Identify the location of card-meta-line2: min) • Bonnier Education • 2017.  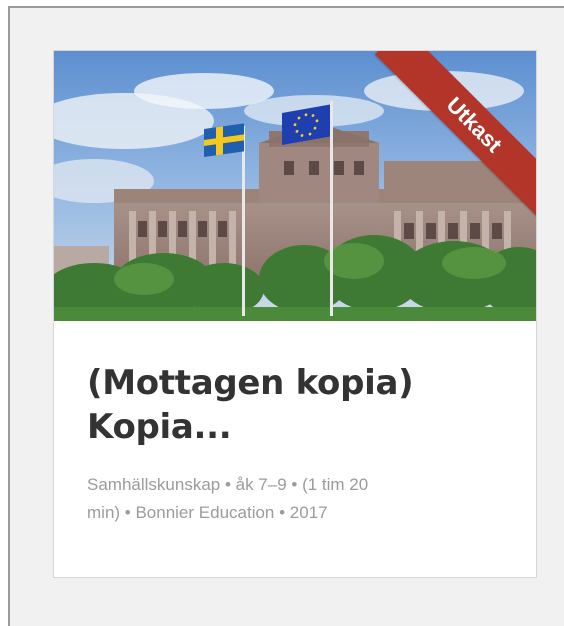
(207, 512).